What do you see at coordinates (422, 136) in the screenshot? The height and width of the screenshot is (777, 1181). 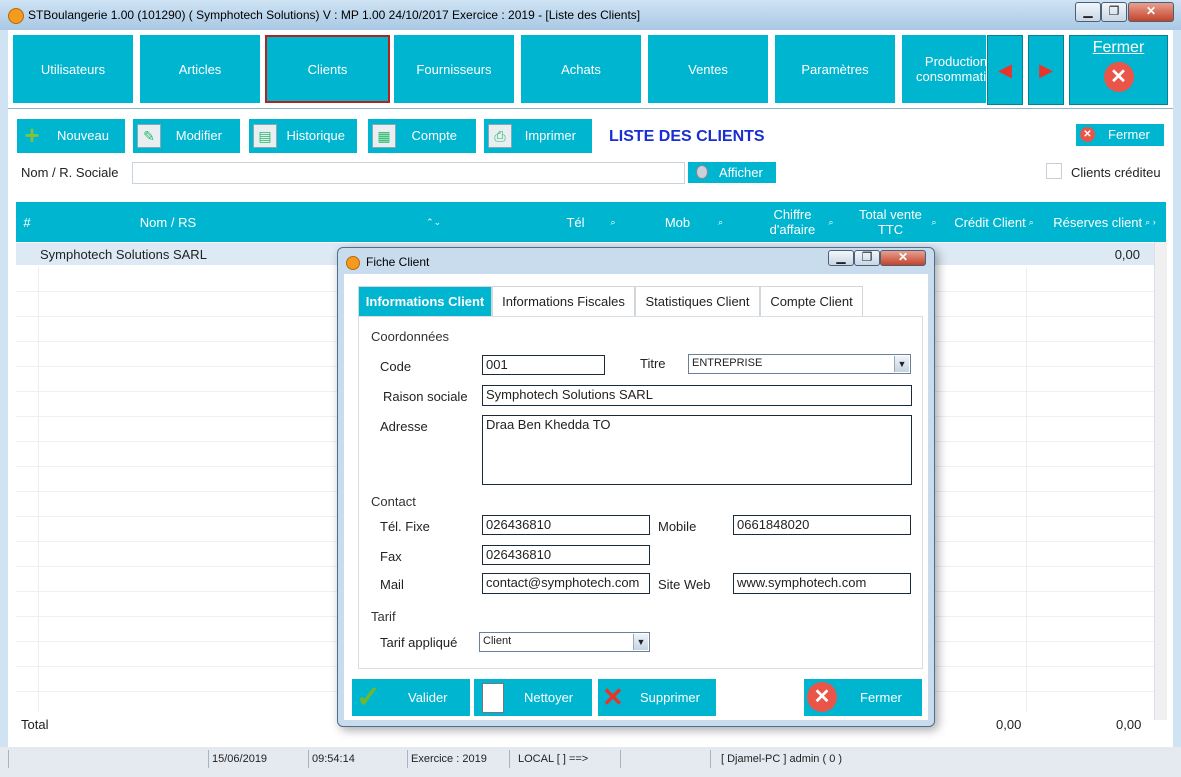 I see `compte-button: ▦ Compte` at bounding box center [422, 136].